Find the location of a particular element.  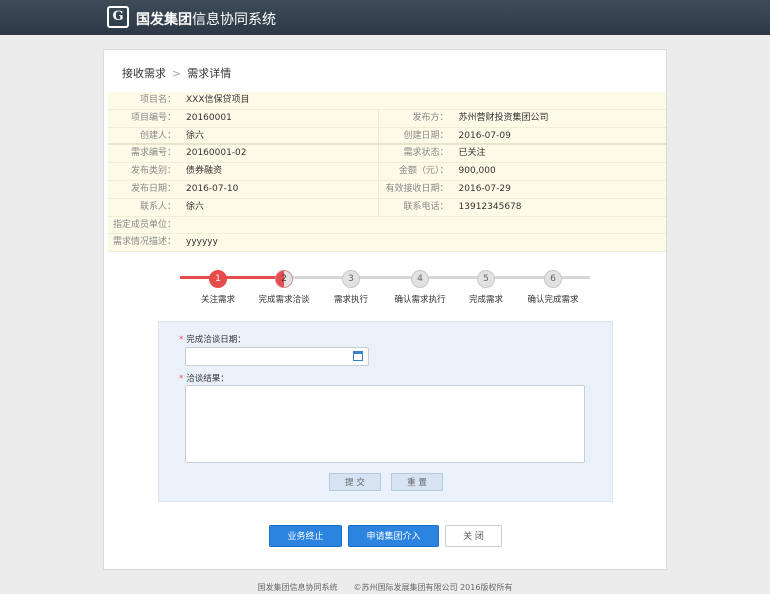

info-row: 项目编号： 20160001 发布方： 苏州营财投资集团公司 is located at coordinates (387, 118).